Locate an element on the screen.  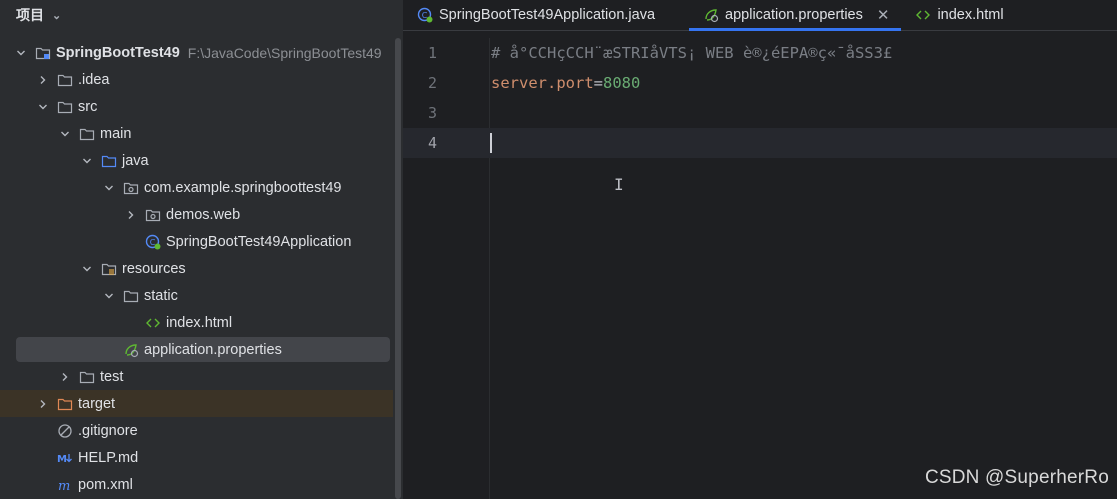
tab-label: SpringBootTest49Application.java is located at coordinates (547, 15).